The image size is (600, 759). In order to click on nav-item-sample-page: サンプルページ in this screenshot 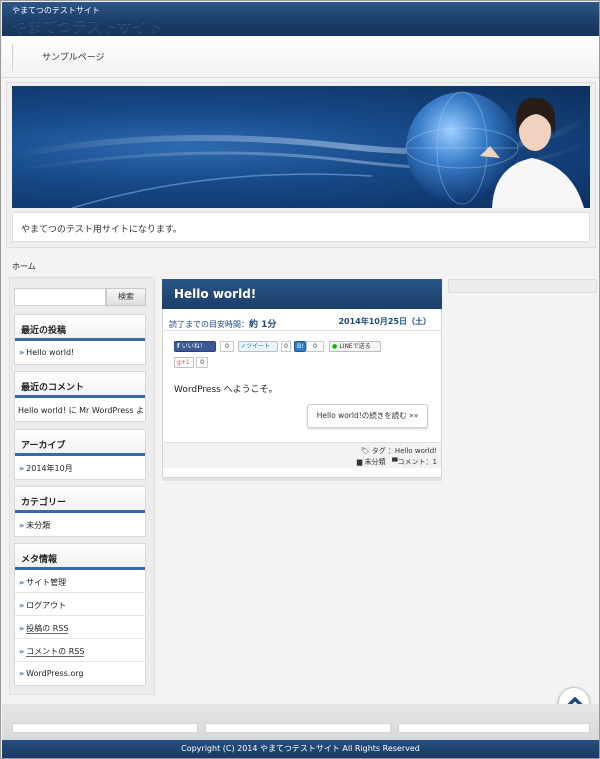, I will do `click(73, 56)`.